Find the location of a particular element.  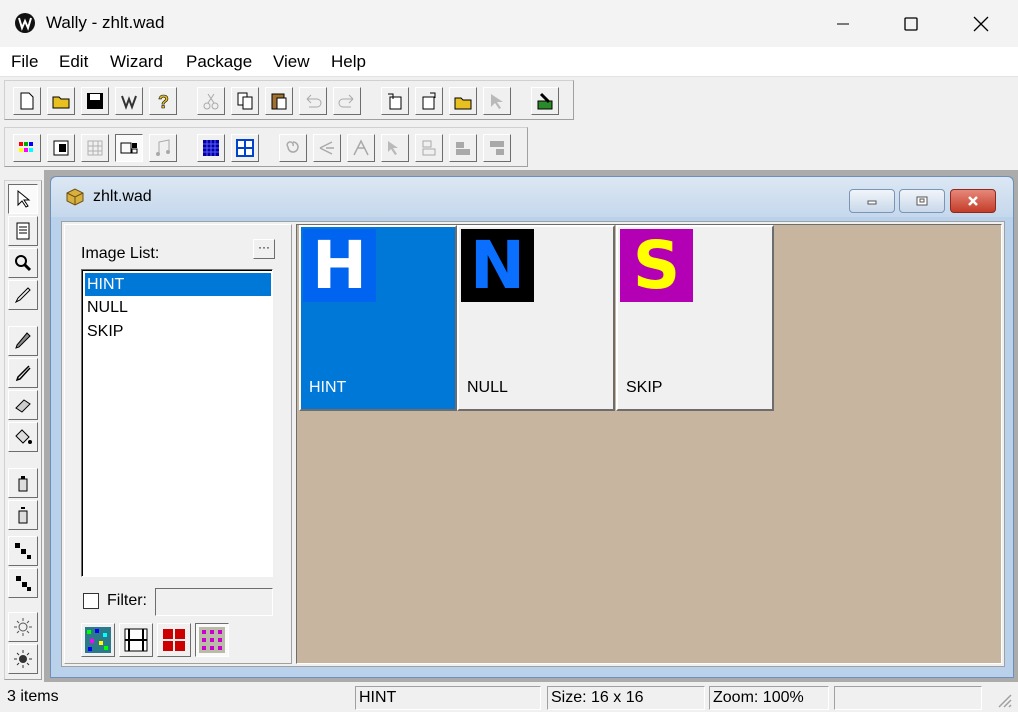

open-button is located at coordinates (61, 101).